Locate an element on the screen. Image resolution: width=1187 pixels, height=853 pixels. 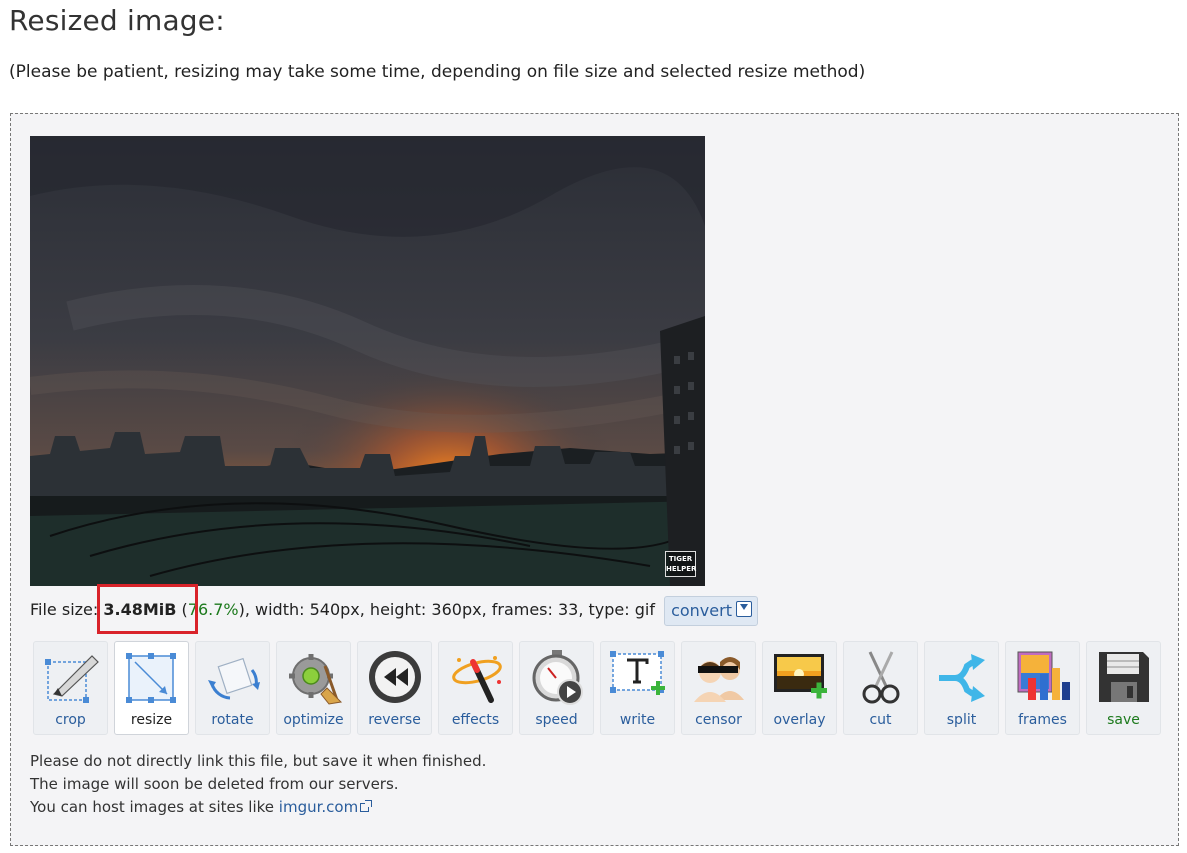
page-title: Resized image: is located at coordinates (117, 20).